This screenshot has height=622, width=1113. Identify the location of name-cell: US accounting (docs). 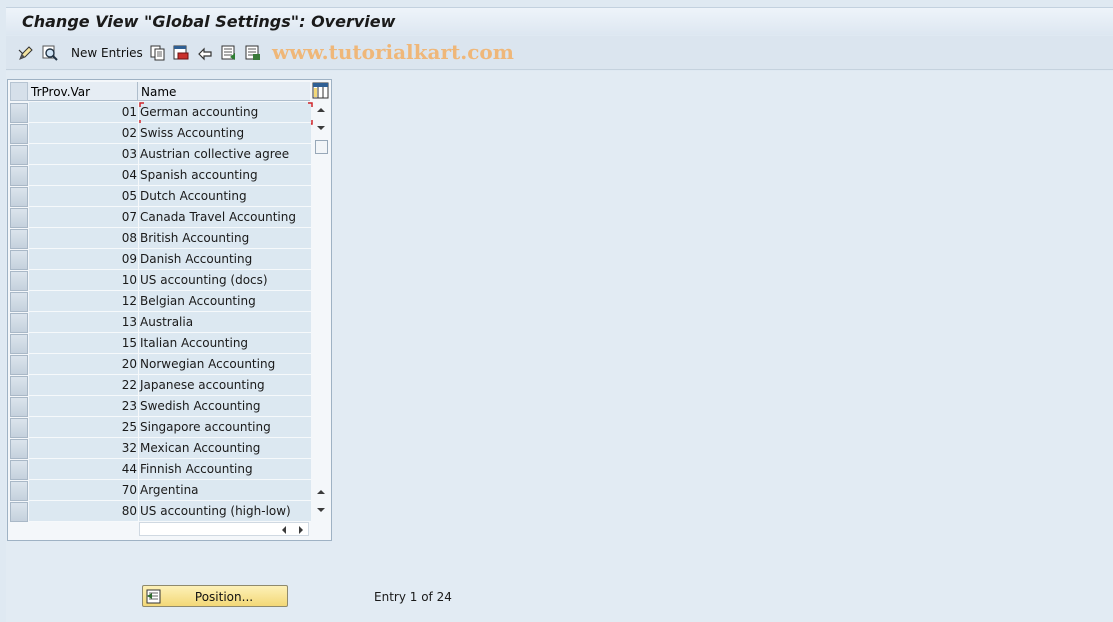
(225, 280).